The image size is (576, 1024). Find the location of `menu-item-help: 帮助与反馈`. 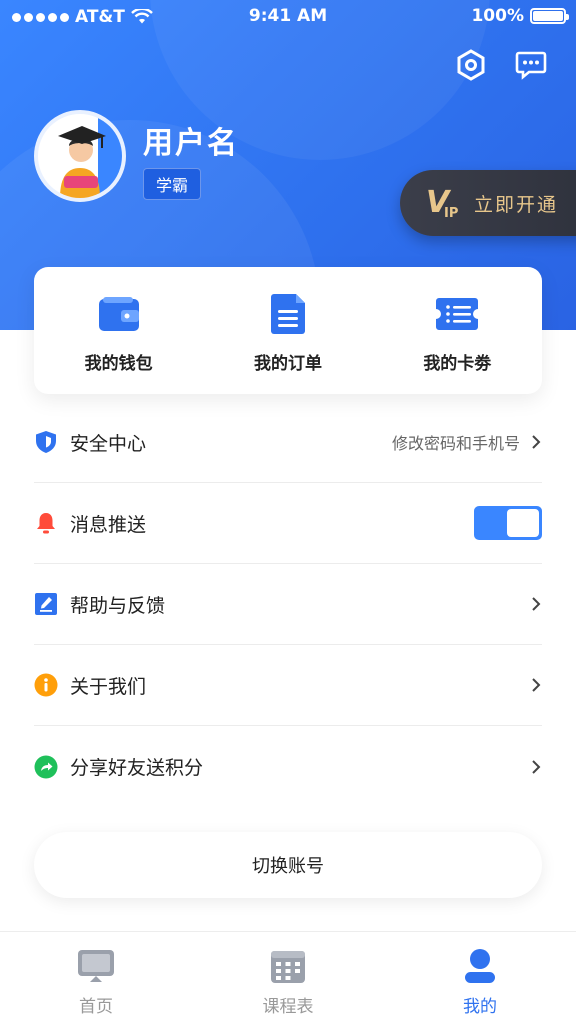

menu-item-help: 帮助与反馈 is located at coordinates (288, 604).